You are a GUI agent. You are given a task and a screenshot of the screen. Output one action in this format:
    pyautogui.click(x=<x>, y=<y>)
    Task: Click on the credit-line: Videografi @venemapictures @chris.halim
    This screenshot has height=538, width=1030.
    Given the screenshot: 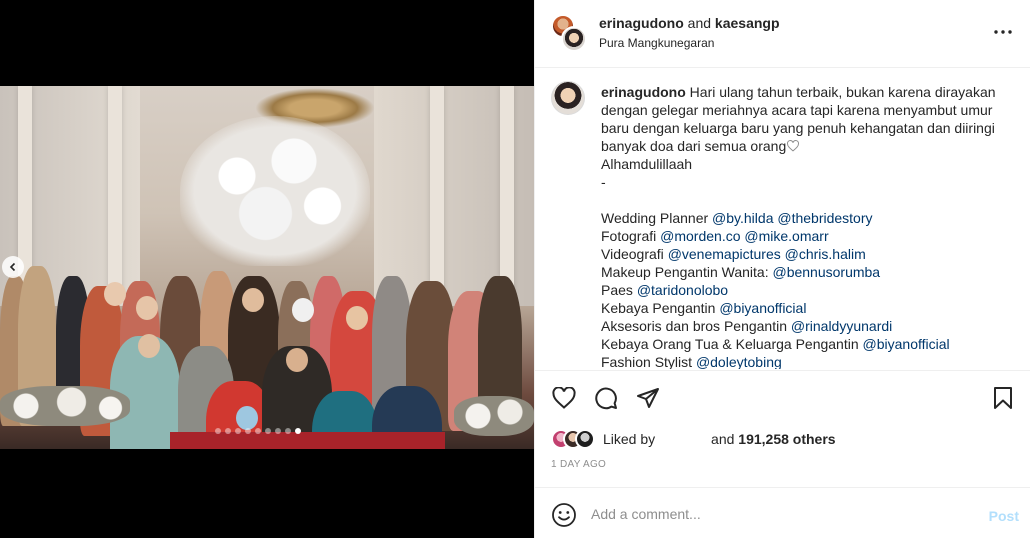 What is the action you would take?
    pyautogui.click(x=806, y=254)
    